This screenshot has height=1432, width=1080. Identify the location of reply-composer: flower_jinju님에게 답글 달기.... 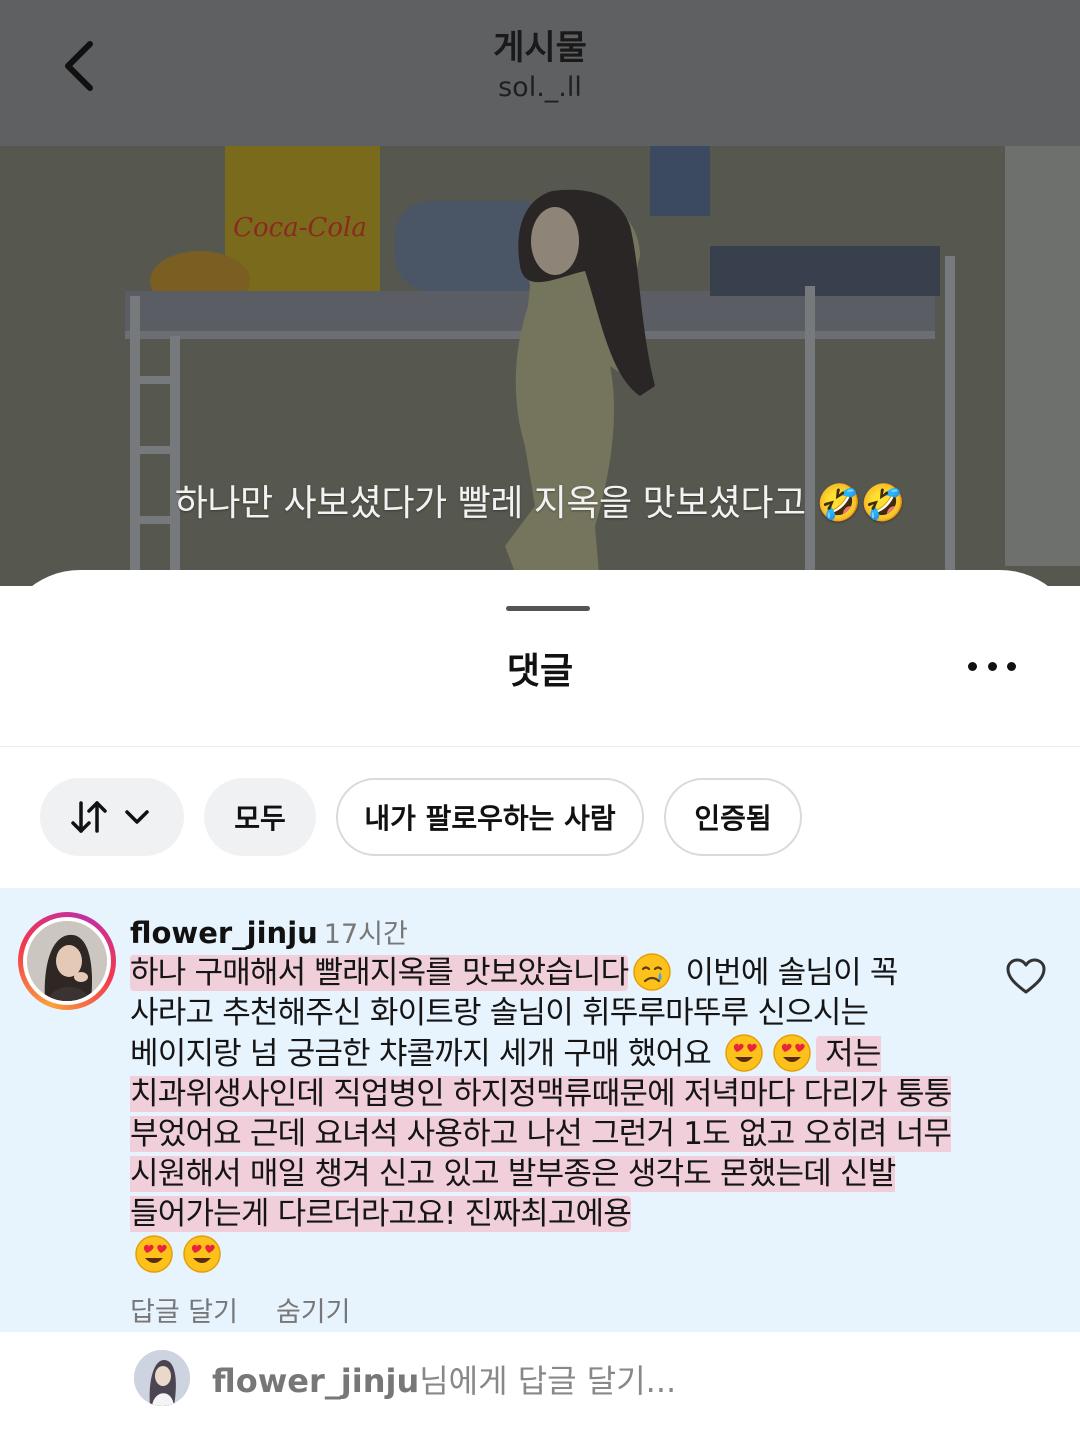
(540, 1382).